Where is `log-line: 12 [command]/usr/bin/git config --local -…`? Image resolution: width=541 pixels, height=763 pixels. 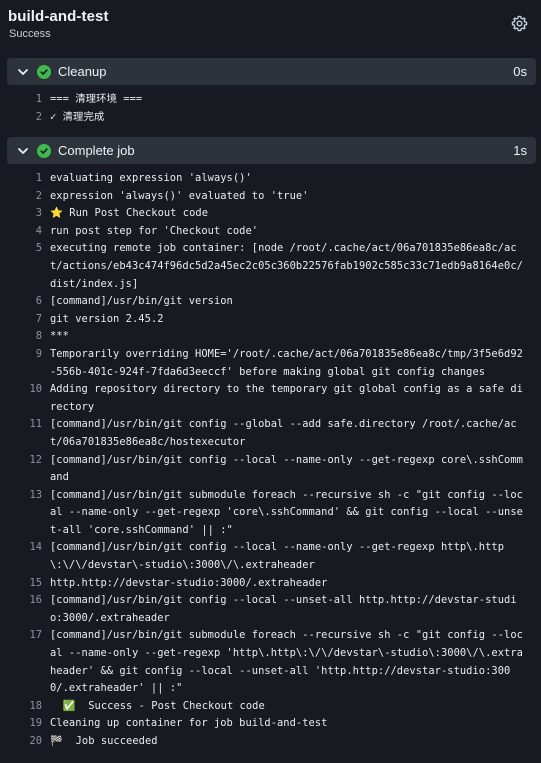
log-line: 12 [command]/usr/bin/git config --local -… is located at coordinates (270, 469).